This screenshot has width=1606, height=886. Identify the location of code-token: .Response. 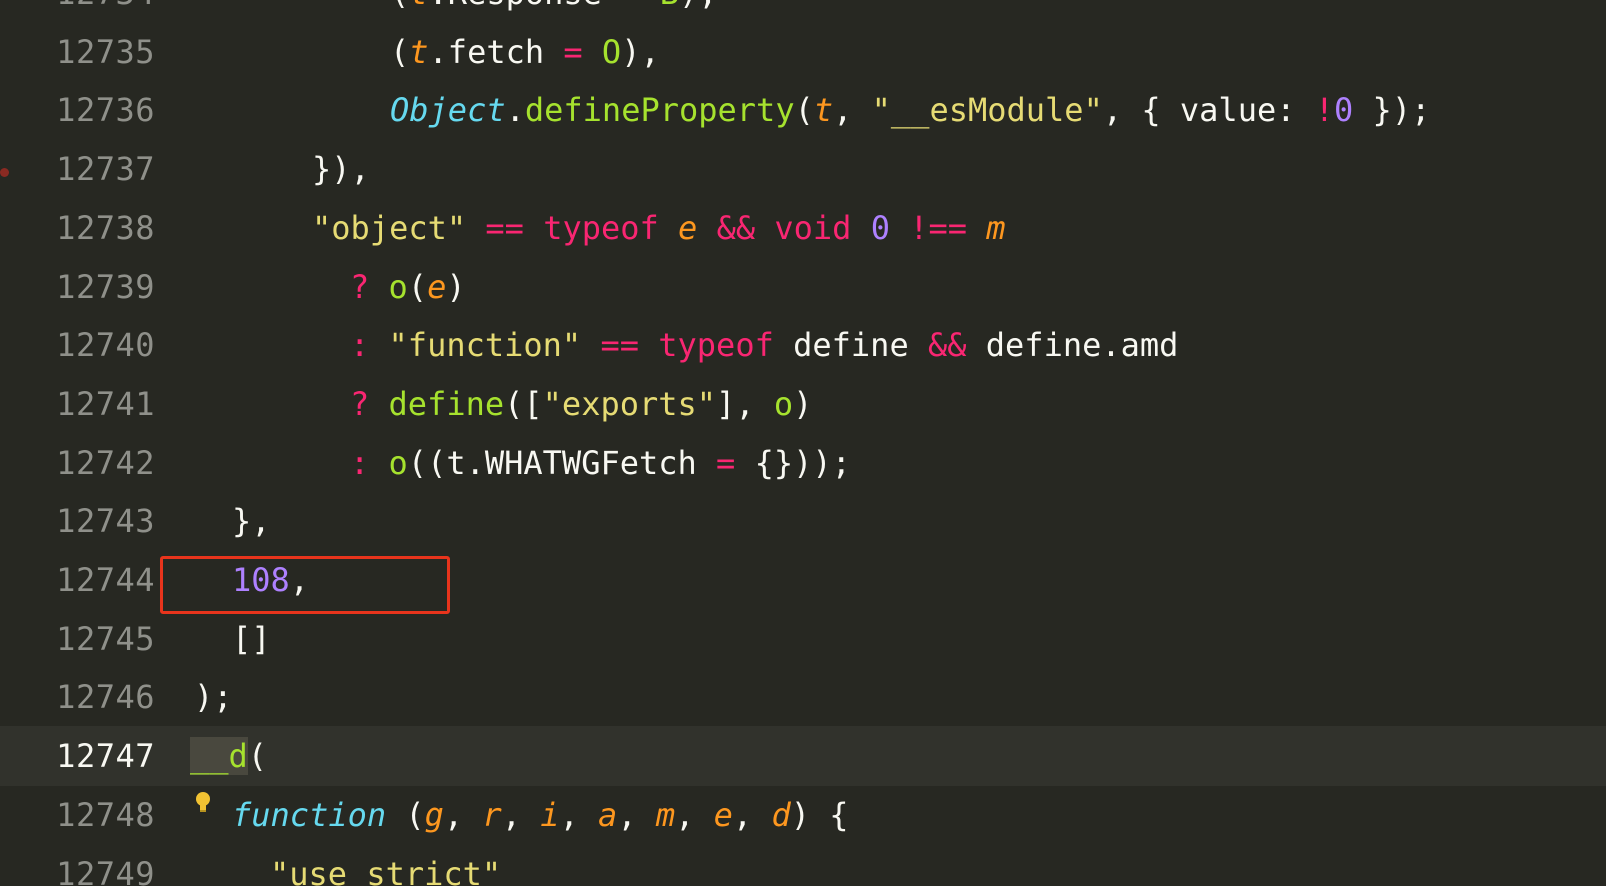
(525, 6).